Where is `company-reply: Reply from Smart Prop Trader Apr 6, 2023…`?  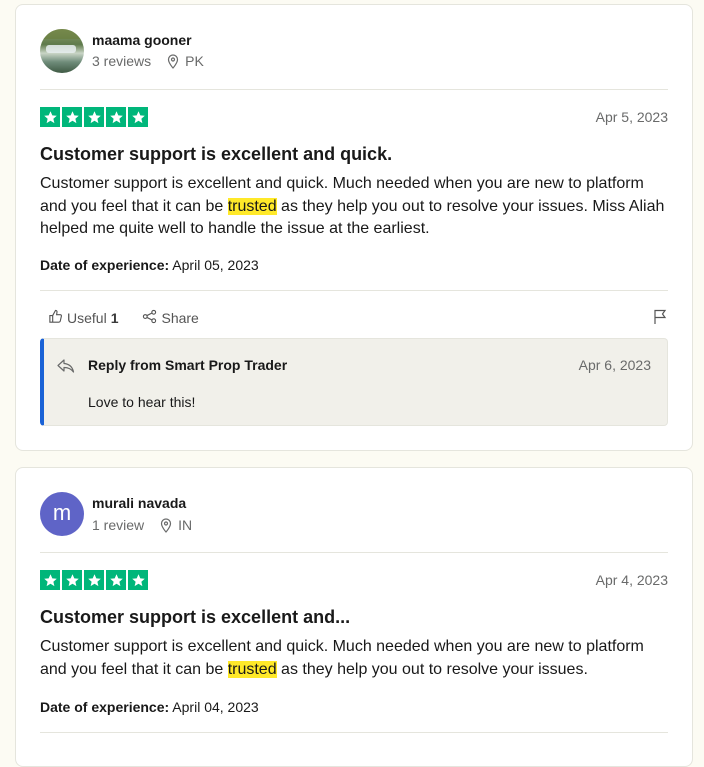 company-reply: Reply from Smart Prop Trader Apr 6, 2023… is located at coordinates (354, 382).